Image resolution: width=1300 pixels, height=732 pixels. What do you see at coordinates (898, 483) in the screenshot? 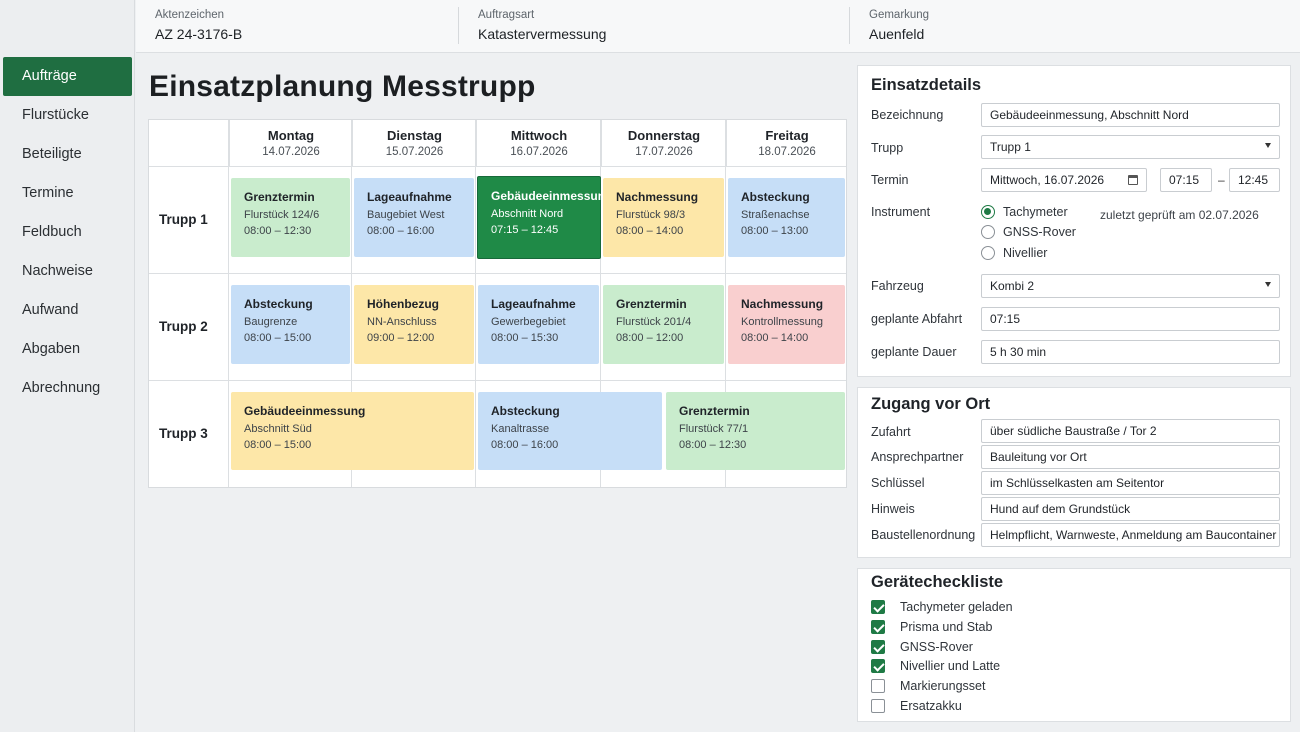
I see `schluessel-label: Schlüssel` at bounding box center [898, 483].